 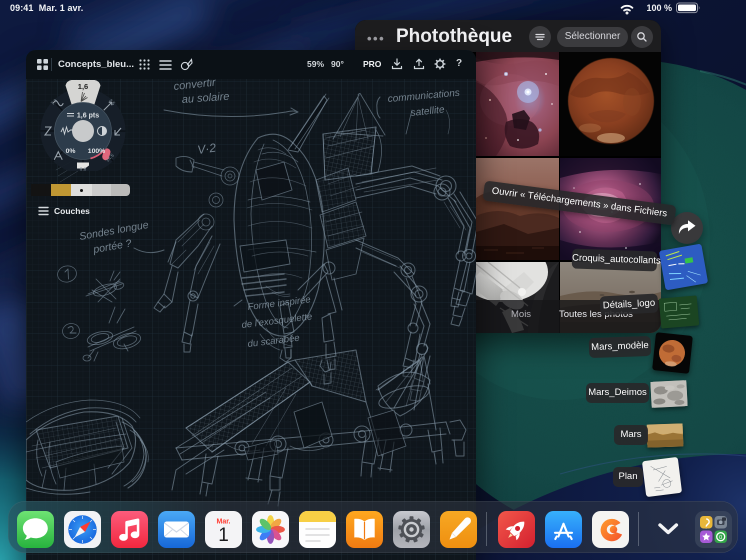 What do you see at coordinates (83, 86) in the screenshot?
I see `svg-text: 1,6` at bounding box center [83, 86].